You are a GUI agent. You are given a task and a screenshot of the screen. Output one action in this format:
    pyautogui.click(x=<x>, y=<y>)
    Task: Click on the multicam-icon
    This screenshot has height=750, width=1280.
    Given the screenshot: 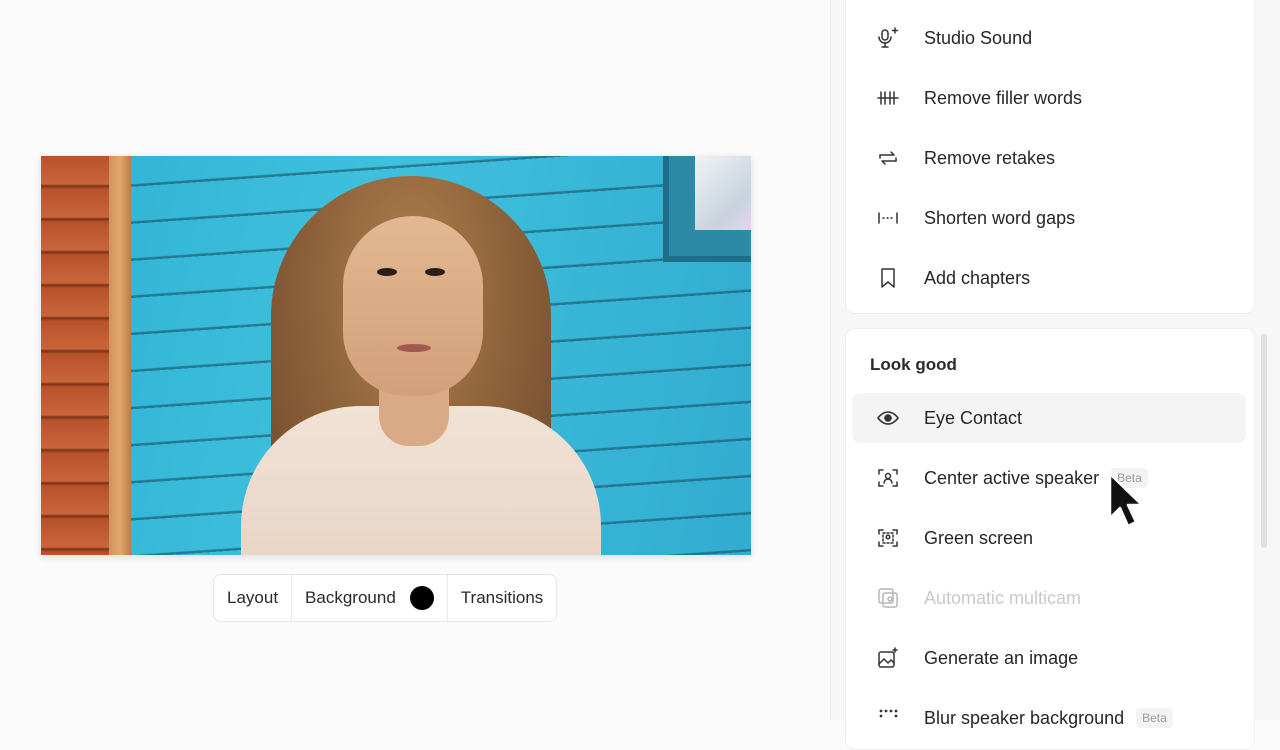 What is the action you would take?
    pyautogui.click(x=888, y=598)
    